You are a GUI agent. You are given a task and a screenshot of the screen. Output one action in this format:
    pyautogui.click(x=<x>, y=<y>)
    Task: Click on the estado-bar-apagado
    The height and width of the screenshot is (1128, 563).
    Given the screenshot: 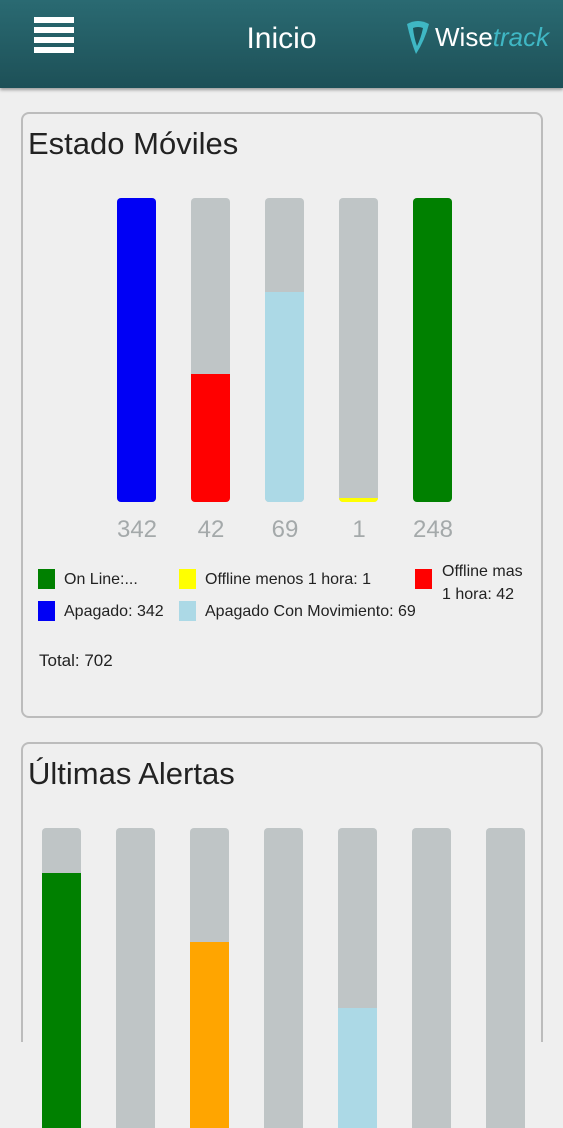 What is the action you would take?
    pyautogui.click(x=136, y=350)
    